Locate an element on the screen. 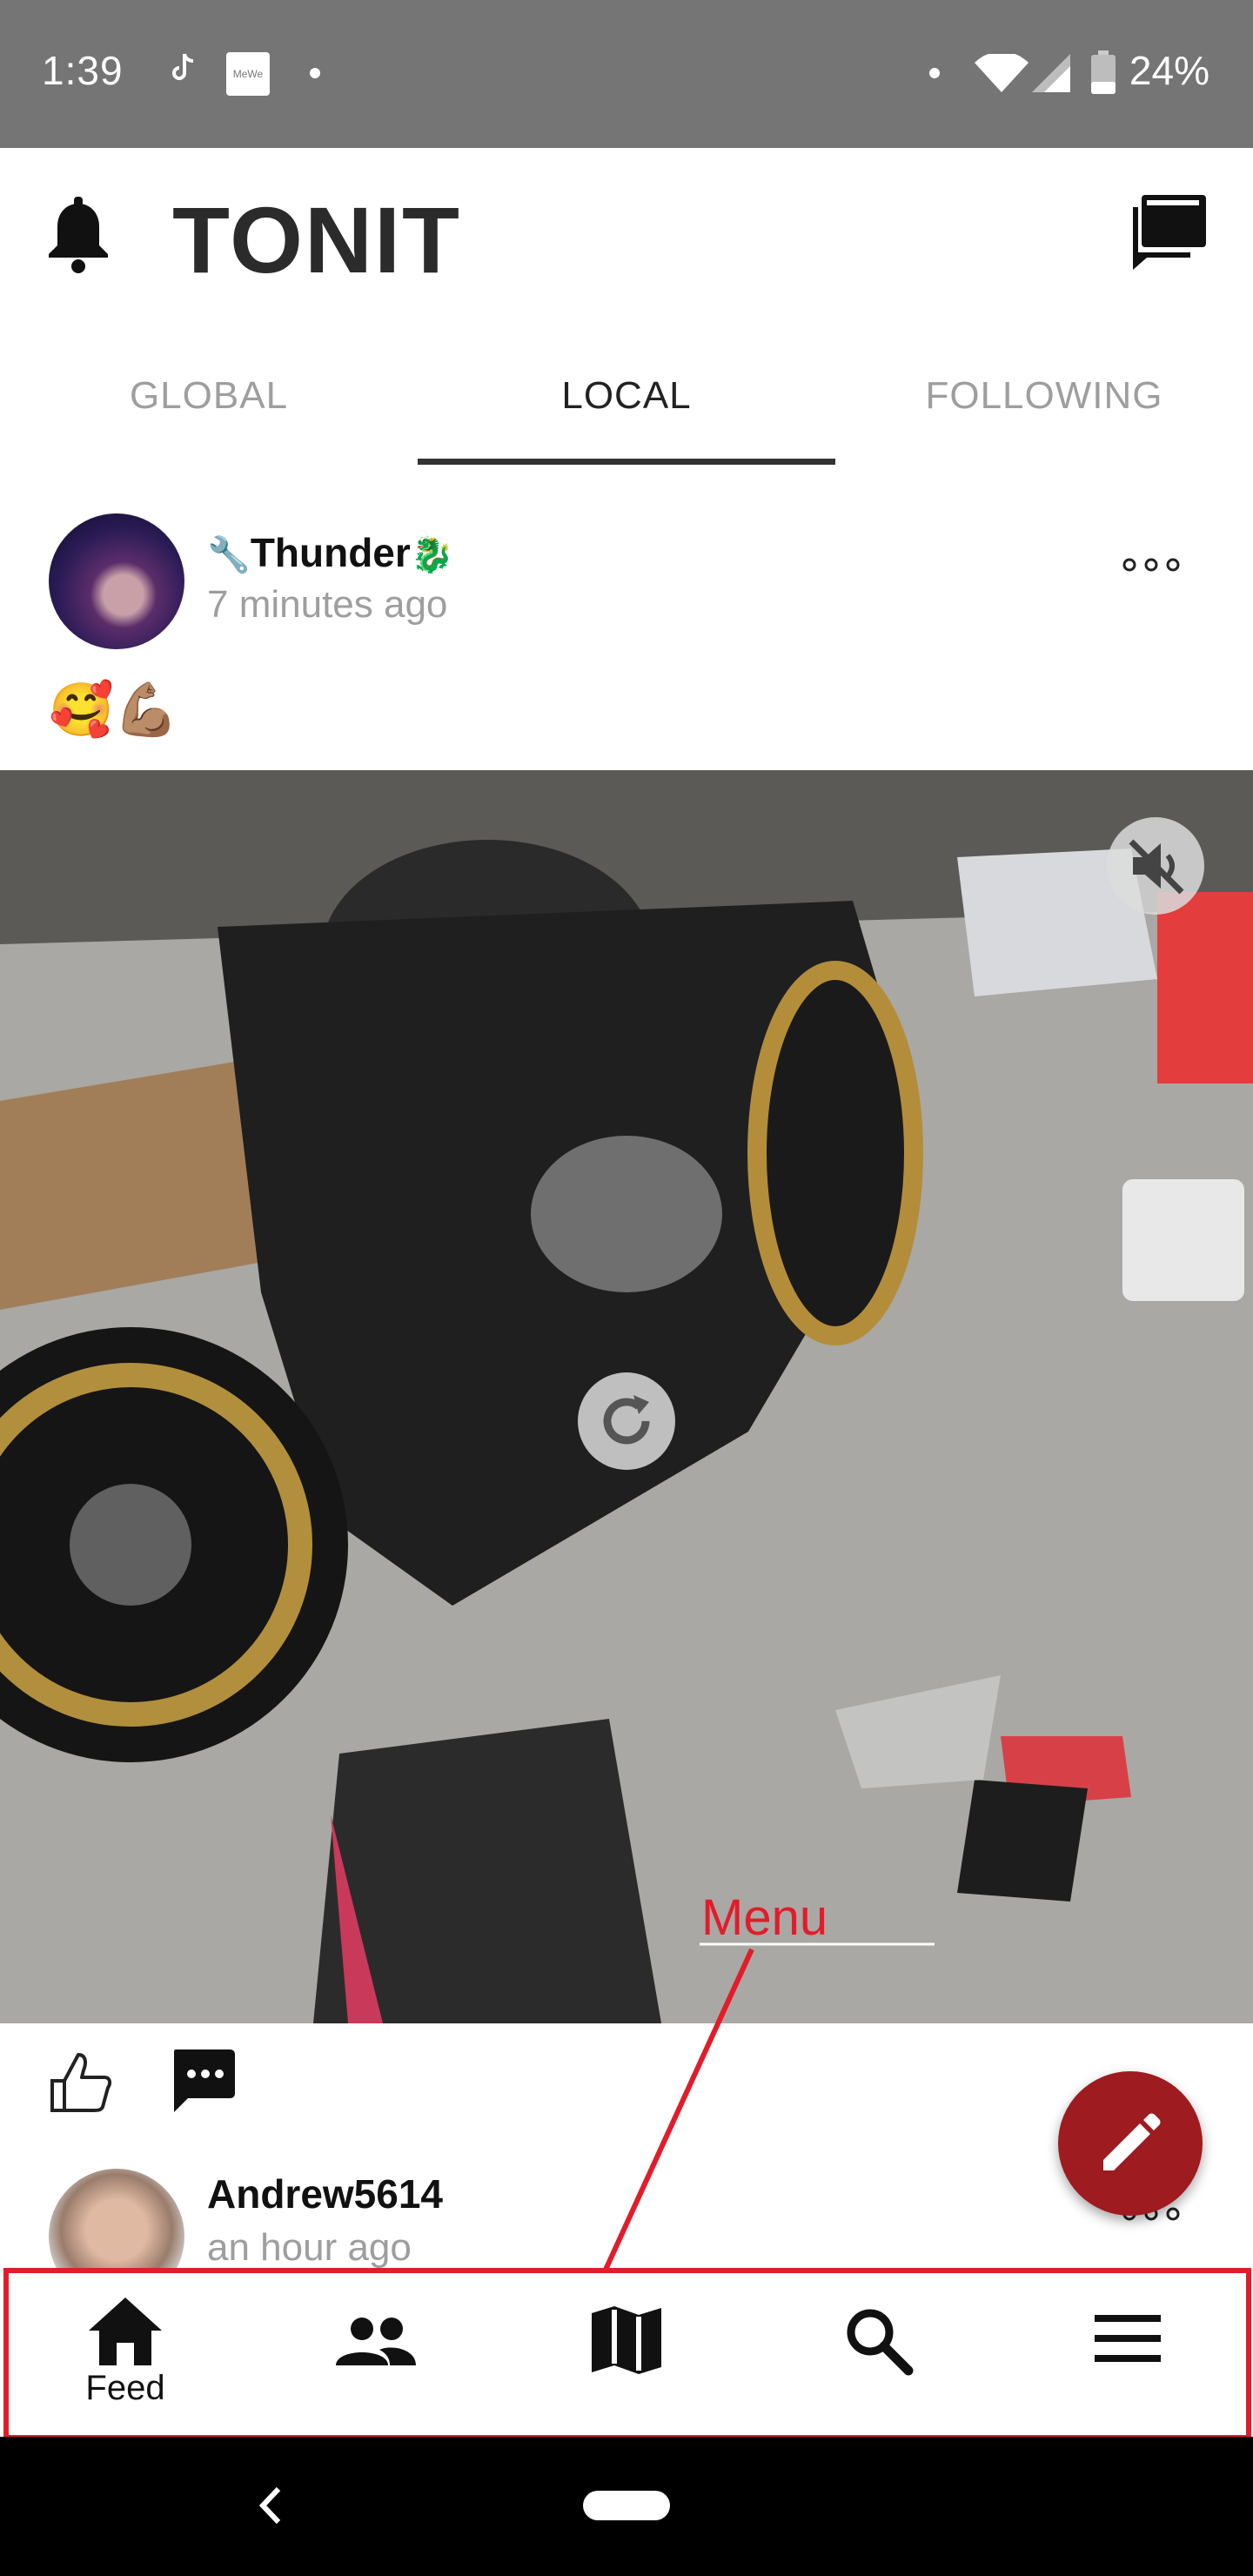 The height and width of the screenshot is (2576, 1253). home-pill is located at coordinates (626, 2505).